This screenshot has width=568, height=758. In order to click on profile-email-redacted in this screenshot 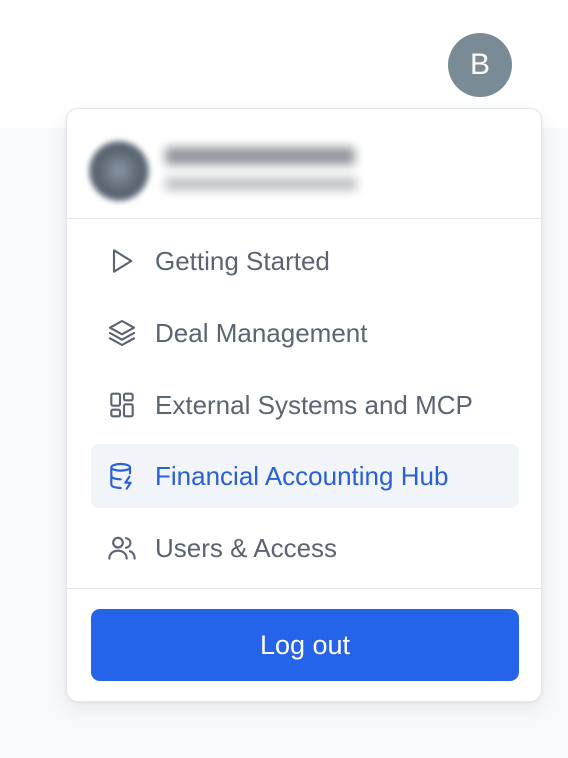, I will do `click(261, 184)`.